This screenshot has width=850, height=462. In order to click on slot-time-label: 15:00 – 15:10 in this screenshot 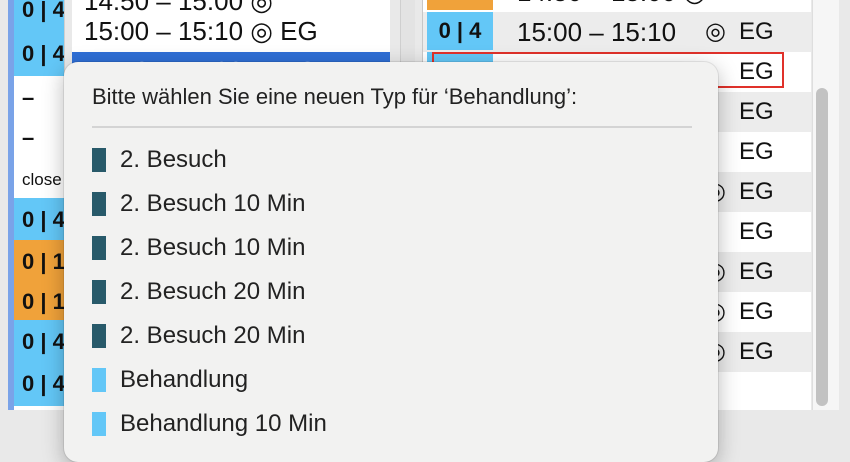, I will do `click(597, 32)`.